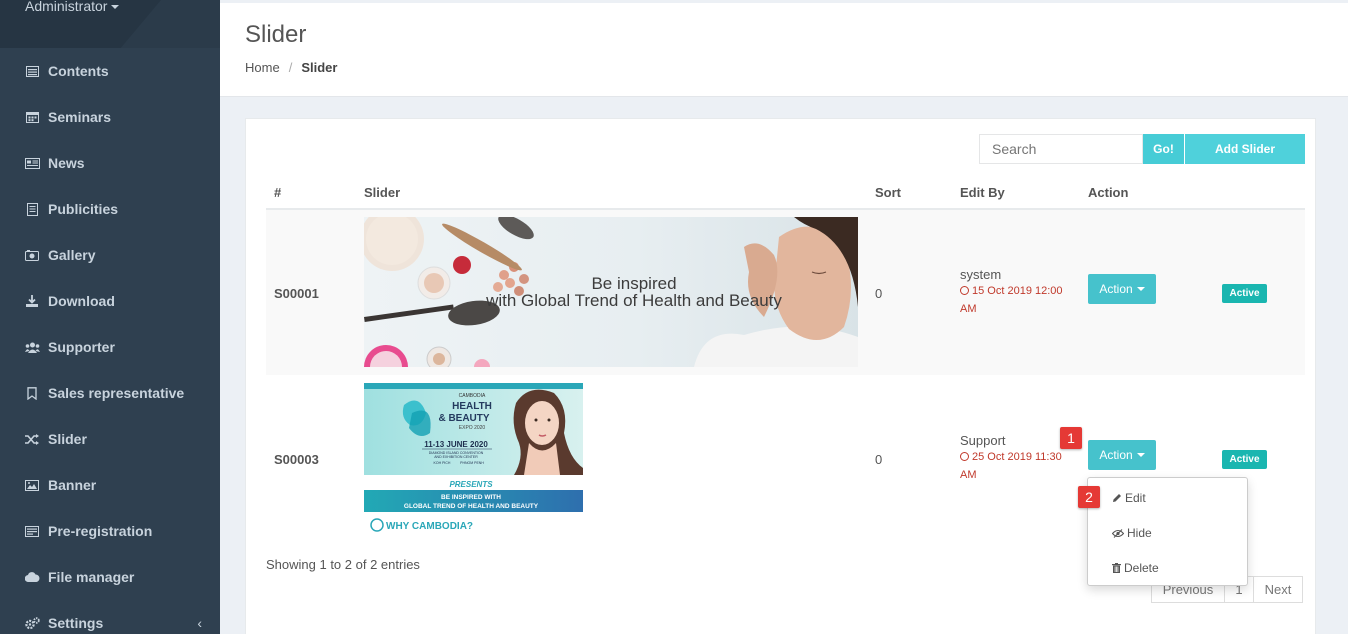 The width and height of the screenshot is (1348, 634). I want to click on file-icon, so click(32, 209).